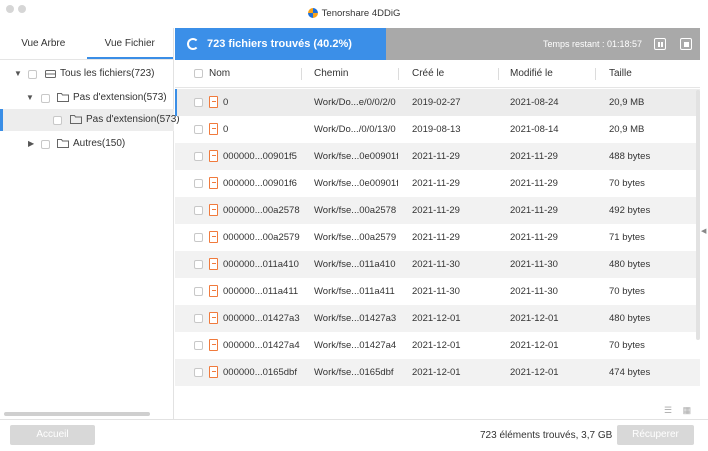  I want to click on collapse-arrow-icon: ◀, so click(703, 231).